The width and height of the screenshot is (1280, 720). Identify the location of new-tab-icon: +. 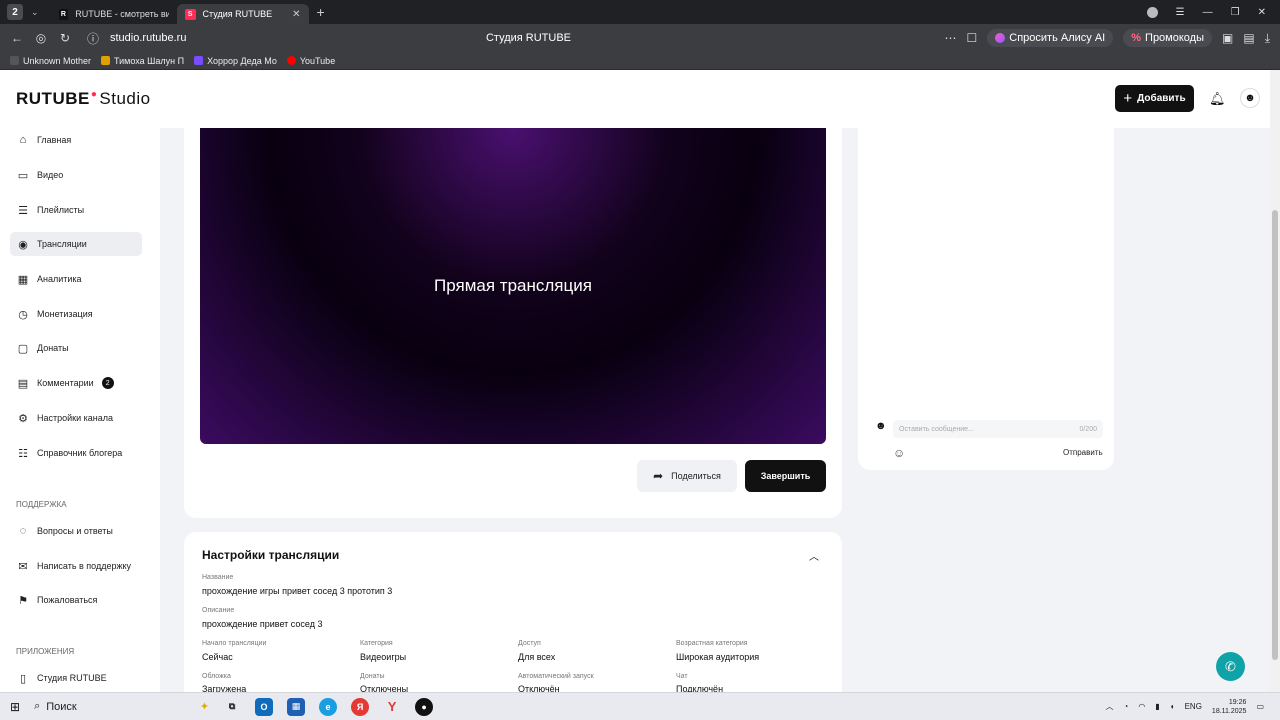
(321, 12).